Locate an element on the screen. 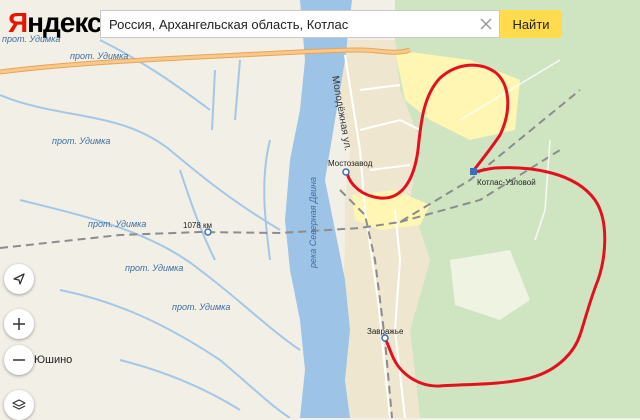 Image resolution: width=640 pixels, height=420 pixels. layers-icon is located at coordinates (19, 404).